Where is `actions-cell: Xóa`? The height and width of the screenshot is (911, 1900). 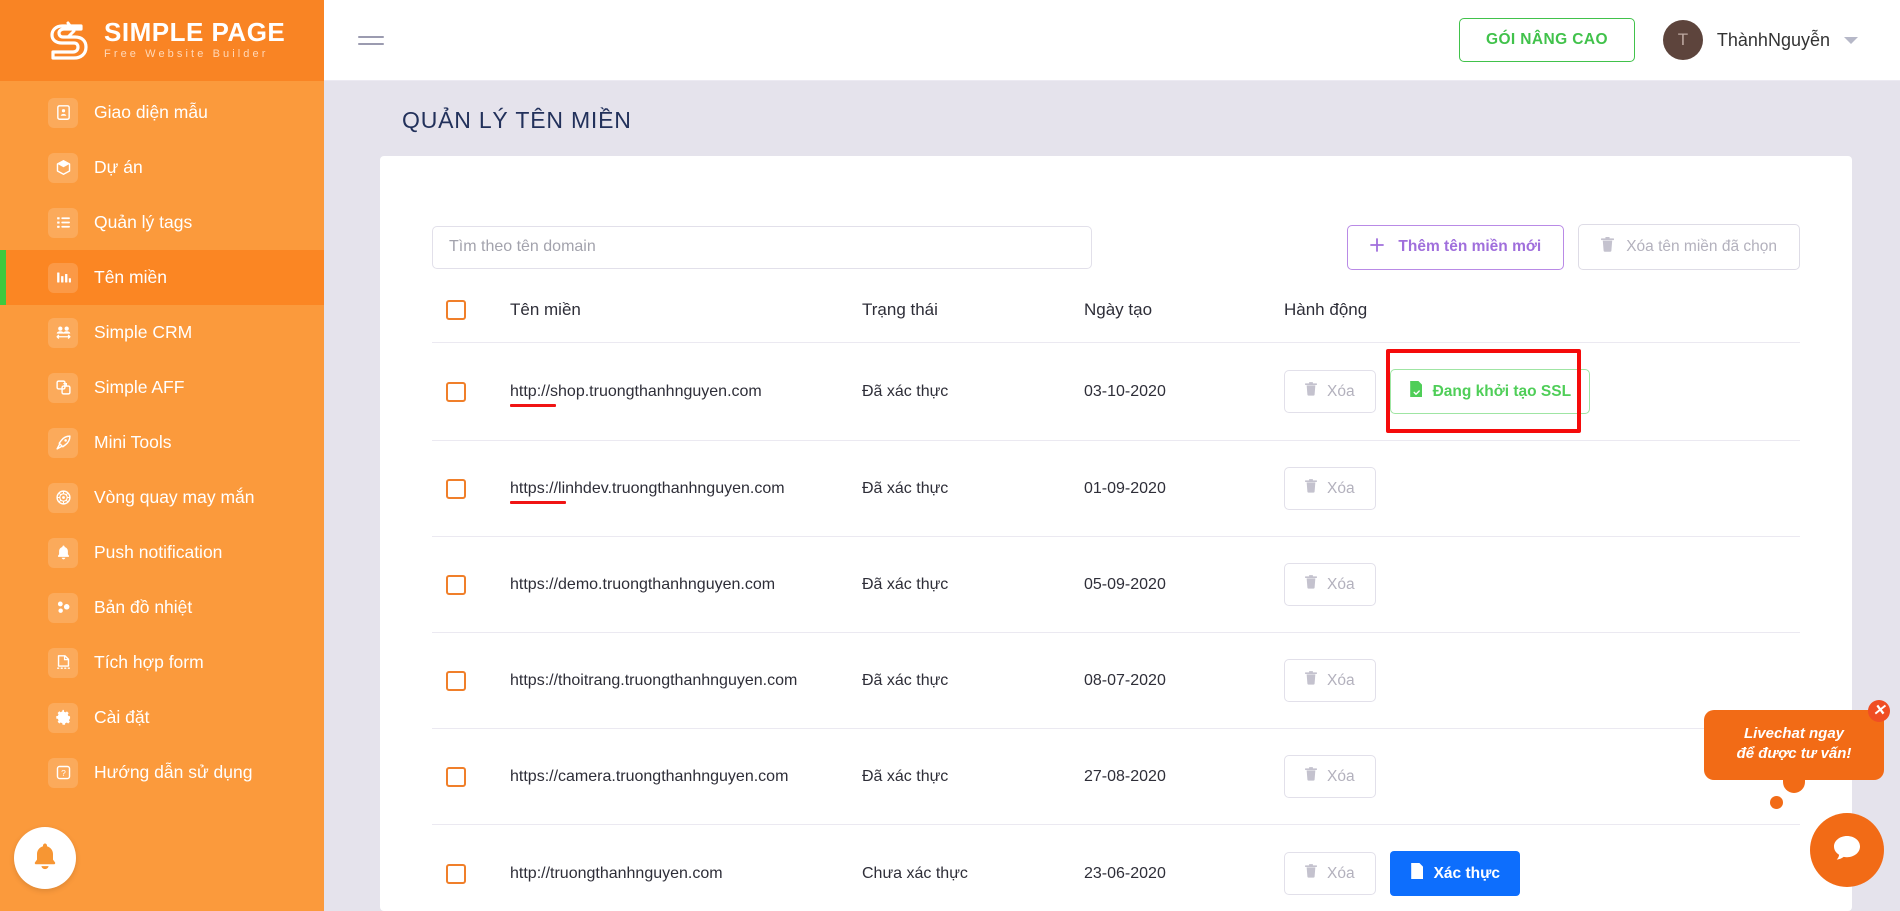 actions-cell: Xóa is located at coordinates (1542, 488).